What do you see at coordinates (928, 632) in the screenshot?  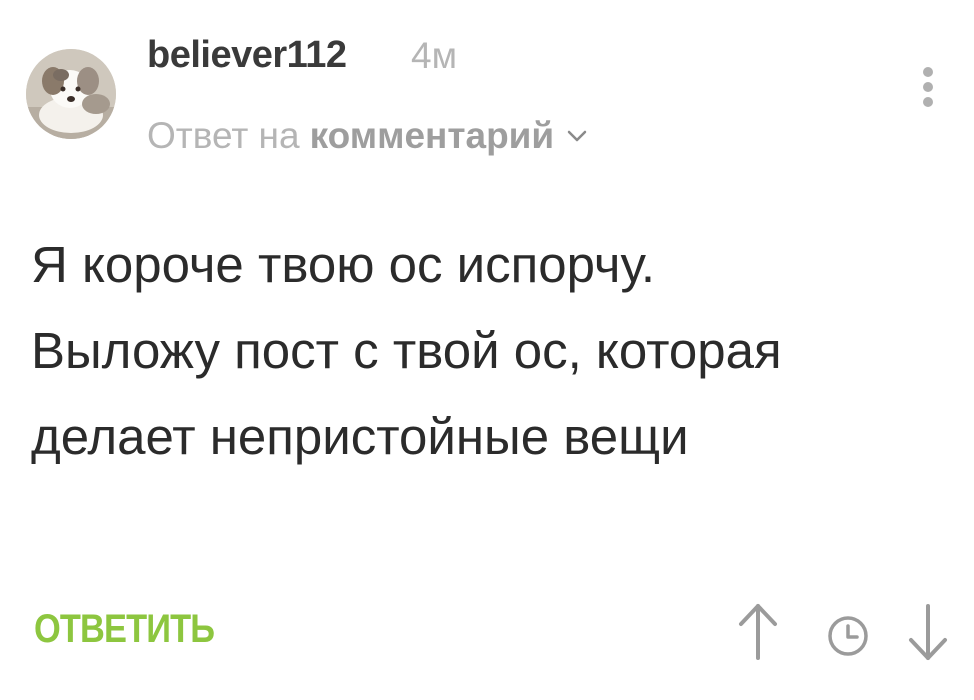 I see `arrow-down-icon` at bounding box center [928, 632].